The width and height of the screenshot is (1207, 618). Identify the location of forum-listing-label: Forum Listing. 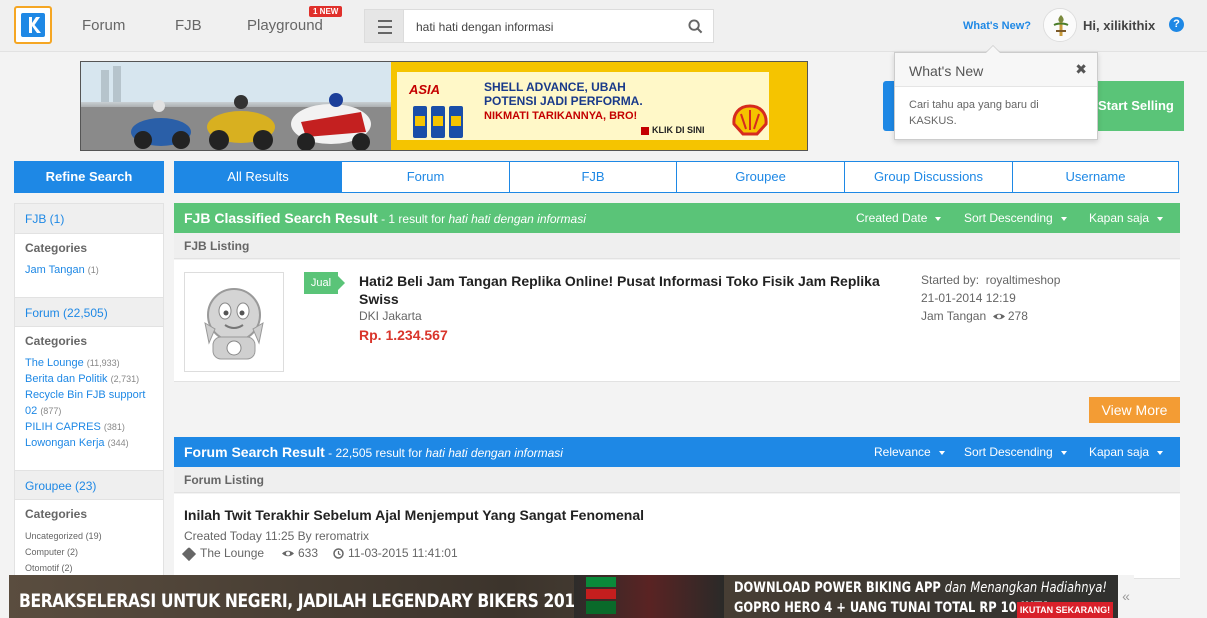
(677, 480).